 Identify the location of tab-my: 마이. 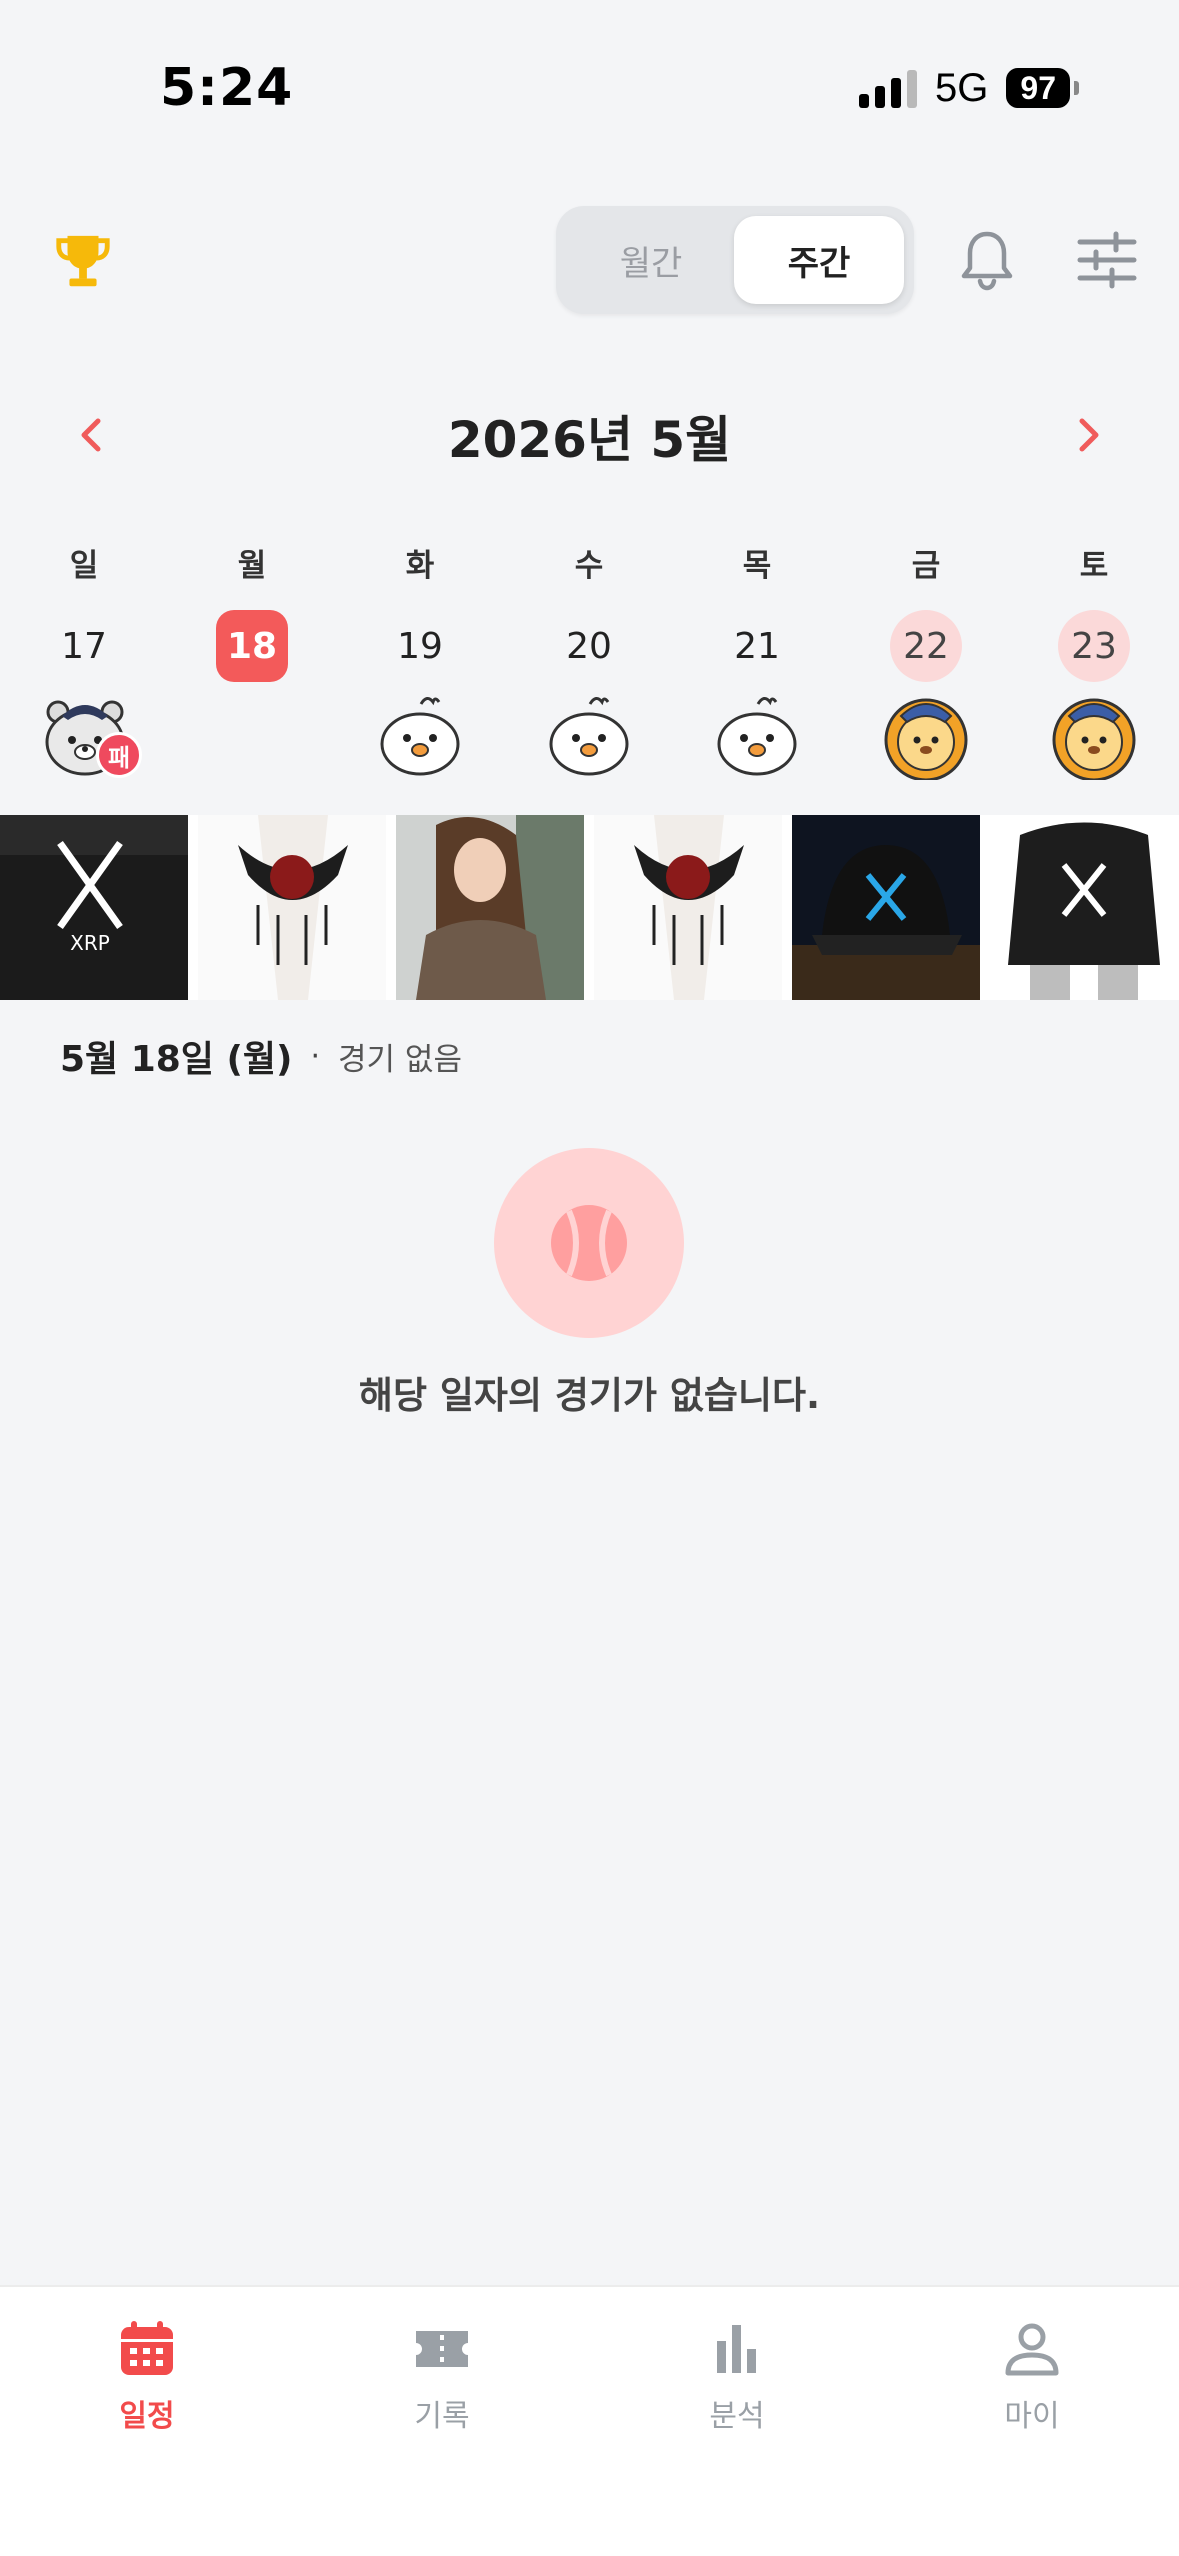
(1032, 2376).